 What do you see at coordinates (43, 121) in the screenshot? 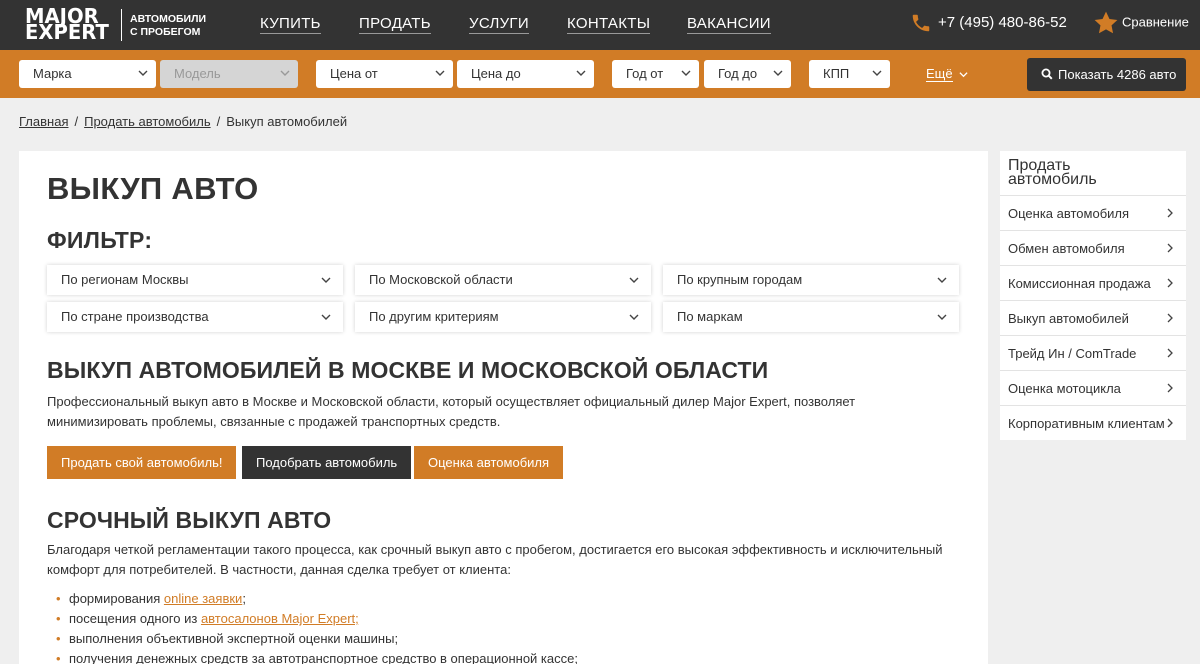
I see `breadcrumb-home: Главная` at bounding box center [43, 121].